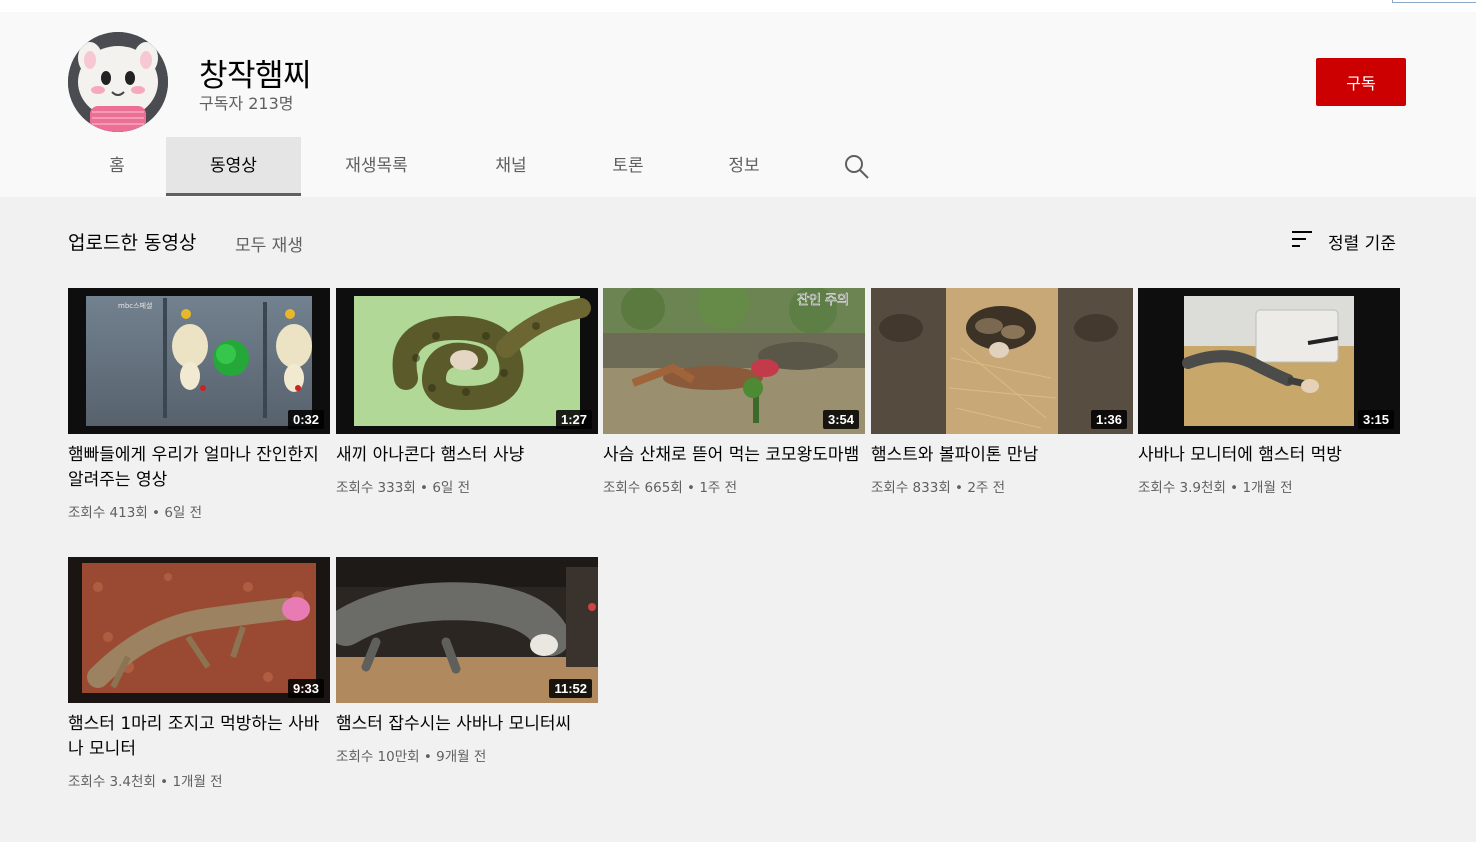  What do you see at coordinates (108, 513) in the screenshot?
I see `view-count: 조회수 413회` at bounding box center [108, 513].